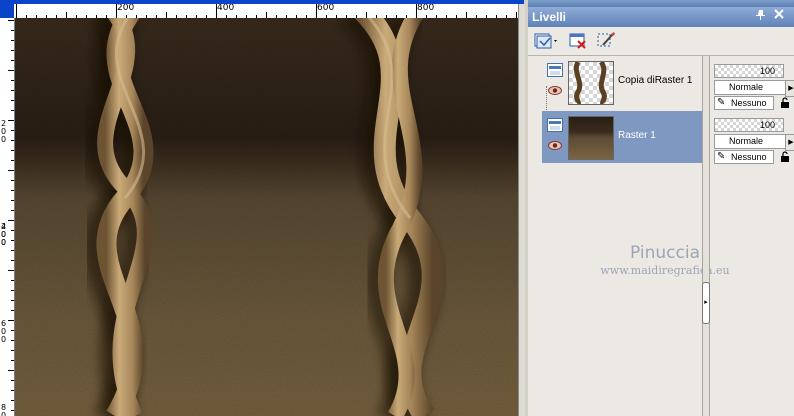 The image size is (794, 416). What do you see at coordinates (521, 210) in the screenshot?
I see `canvas-scrollbar` at bounding box center [521, 210].